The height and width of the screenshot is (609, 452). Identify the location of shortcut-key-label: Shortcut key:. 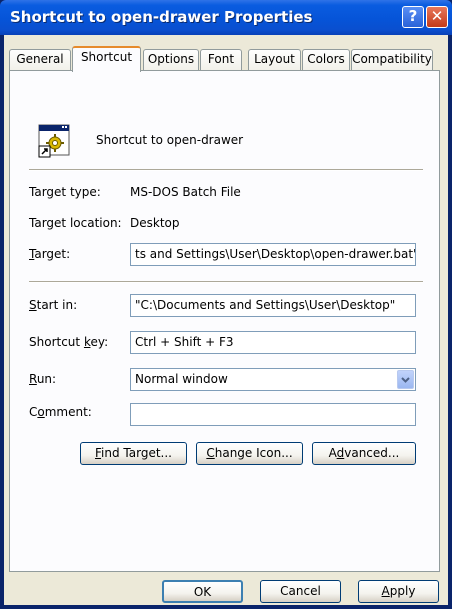
(69, 342).